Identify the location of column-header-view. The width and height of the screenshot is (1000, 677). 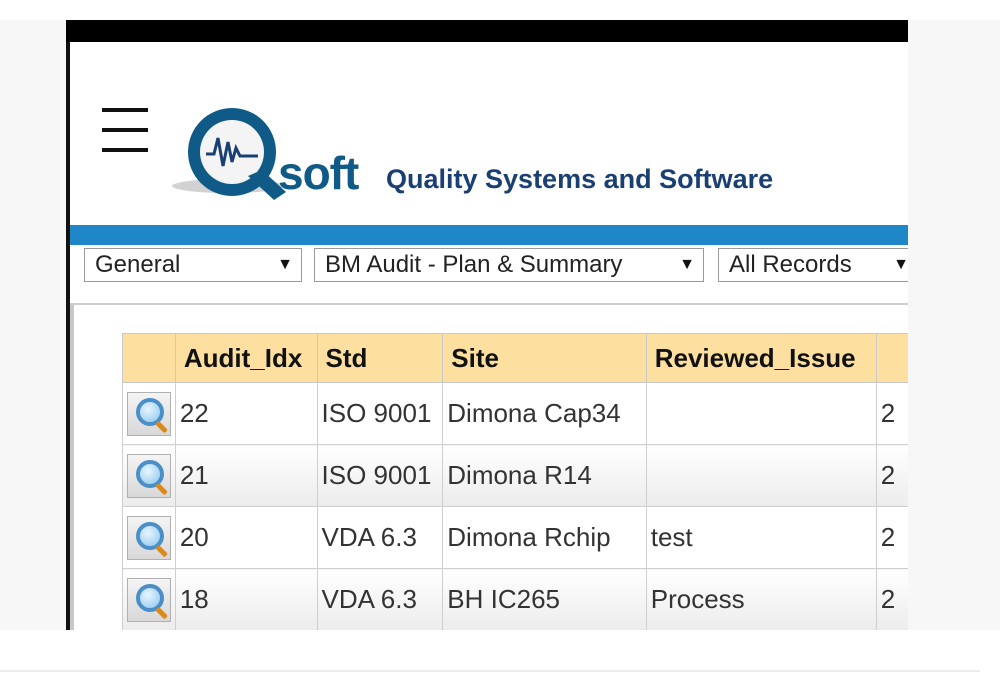
(149, 358).